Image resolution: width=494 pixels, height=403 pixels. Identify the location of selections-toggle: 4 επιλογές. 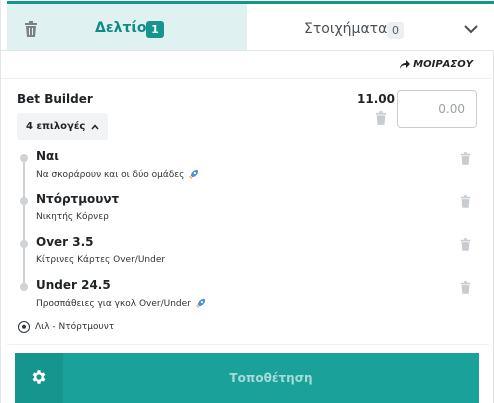
(63, 126).